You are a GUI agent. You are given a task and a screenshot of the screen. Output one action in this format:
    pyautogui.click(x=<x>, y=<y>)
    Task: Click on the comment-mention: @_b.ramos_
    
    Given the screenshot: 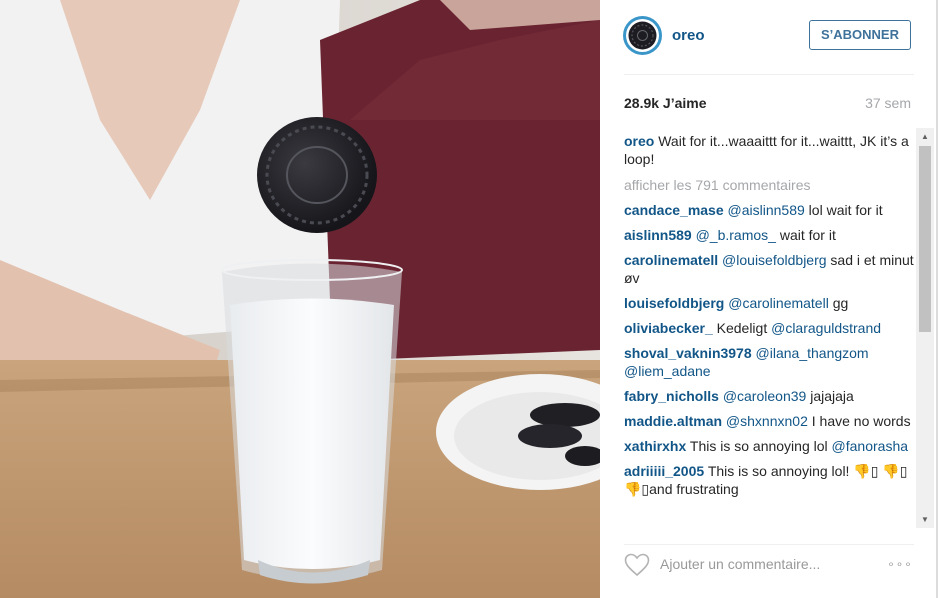 What is the action you would take?
    pyautogui.click(x=736, y=235)
    